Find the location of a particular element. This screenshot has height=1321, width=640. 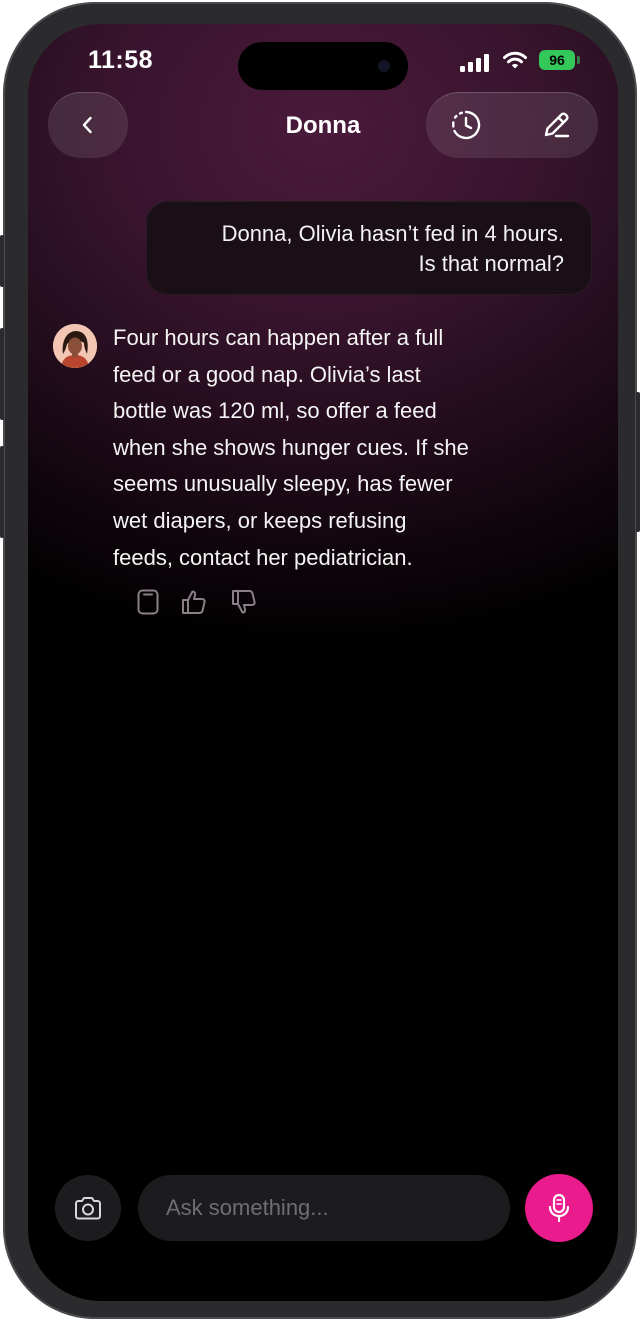

assistant-message-line: Four hours can happen after a full is located at coordinates (278, 337).